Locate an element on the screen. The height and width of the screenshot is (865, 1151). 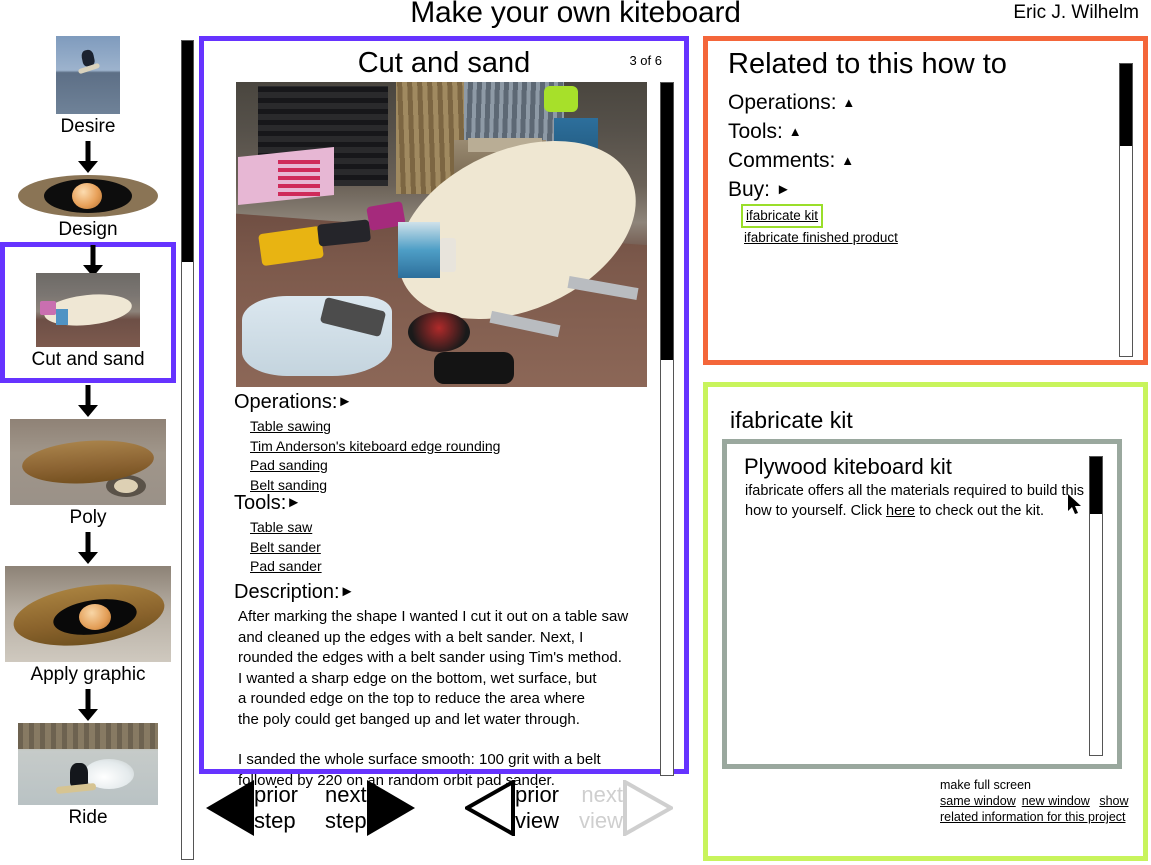
sidebar-step-poly: Poly is located at coordinates (88, 473).